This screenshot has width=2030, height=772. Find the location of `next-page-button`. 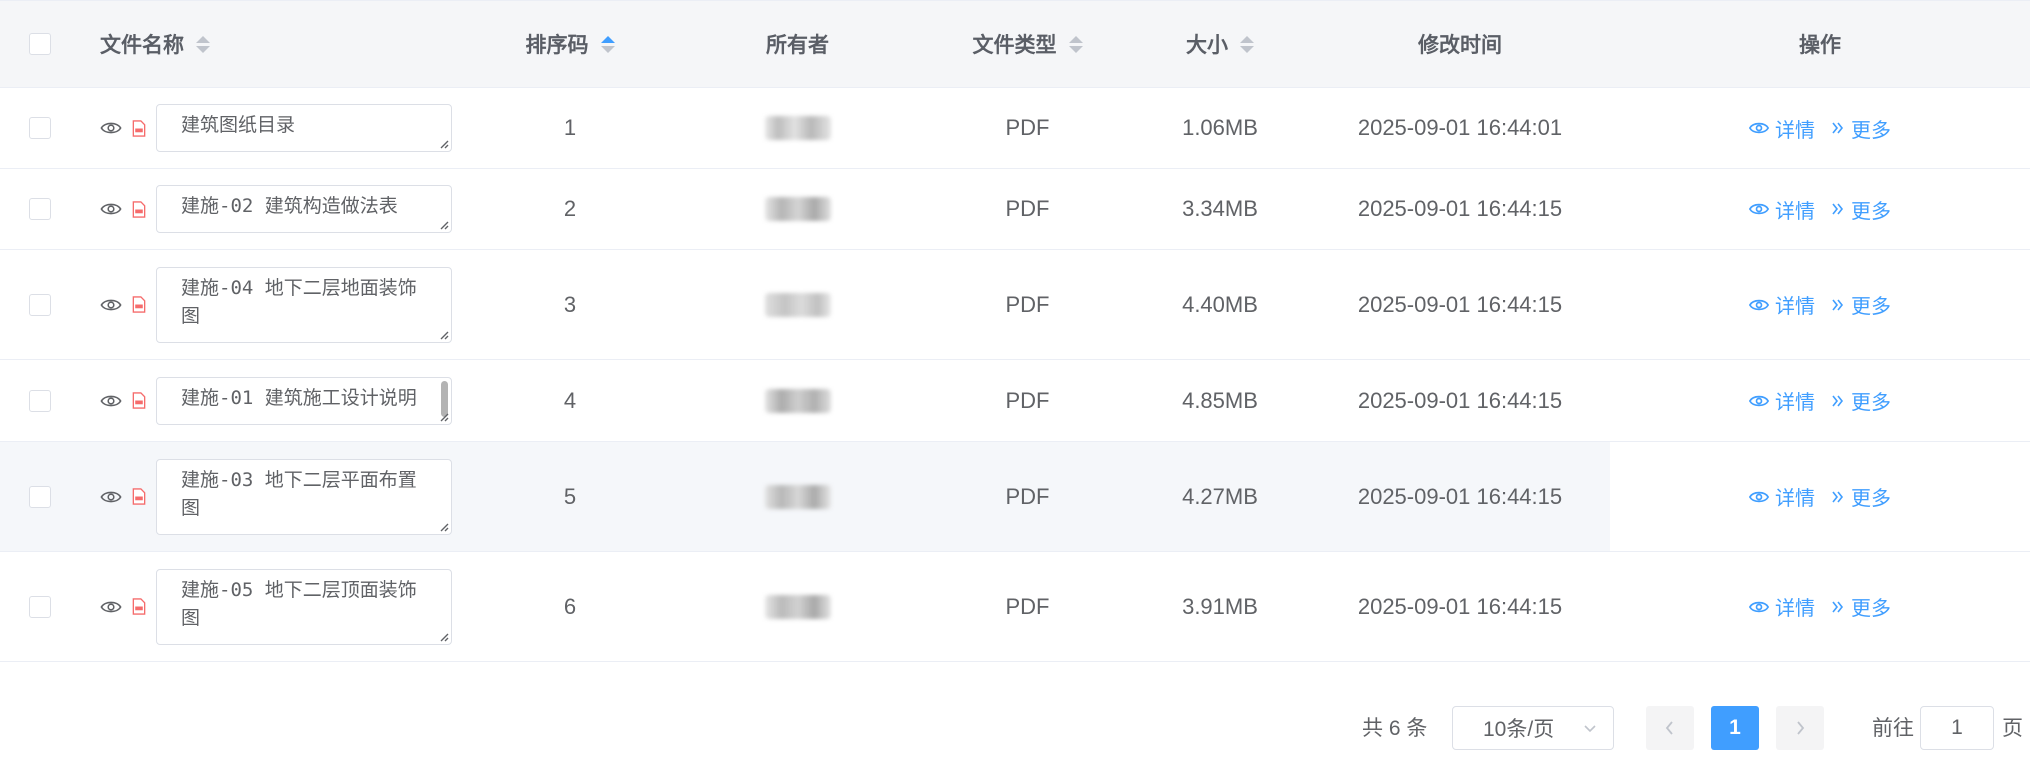

next-page-button is located at coordinates (1800, 728).